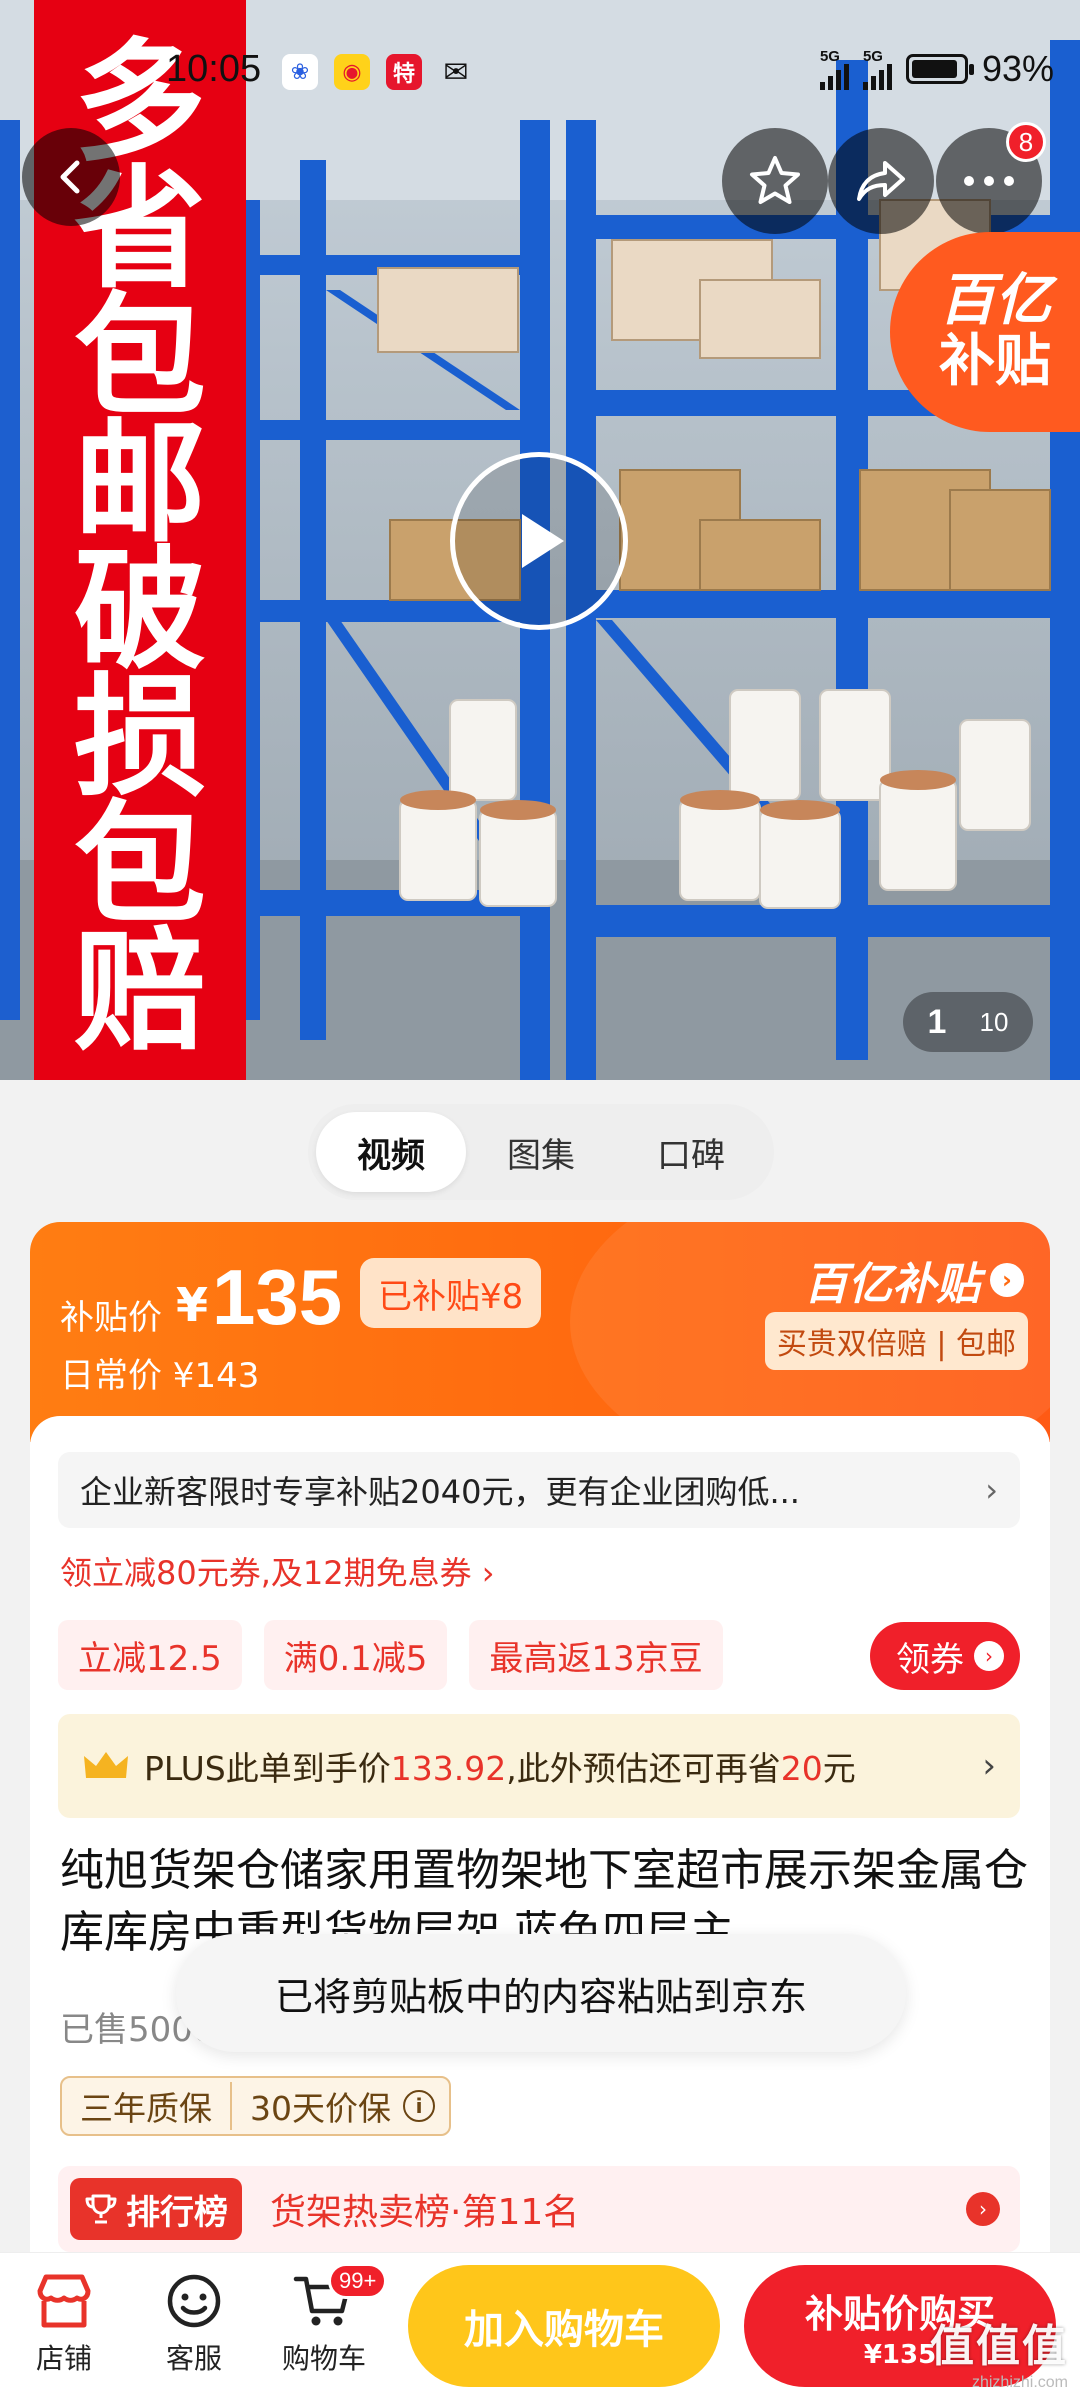 Image resolution: width=1080 pixels, height=2400 pixels. I want to click on discount-chip: 最高返13京豆, so click(596, 1655).